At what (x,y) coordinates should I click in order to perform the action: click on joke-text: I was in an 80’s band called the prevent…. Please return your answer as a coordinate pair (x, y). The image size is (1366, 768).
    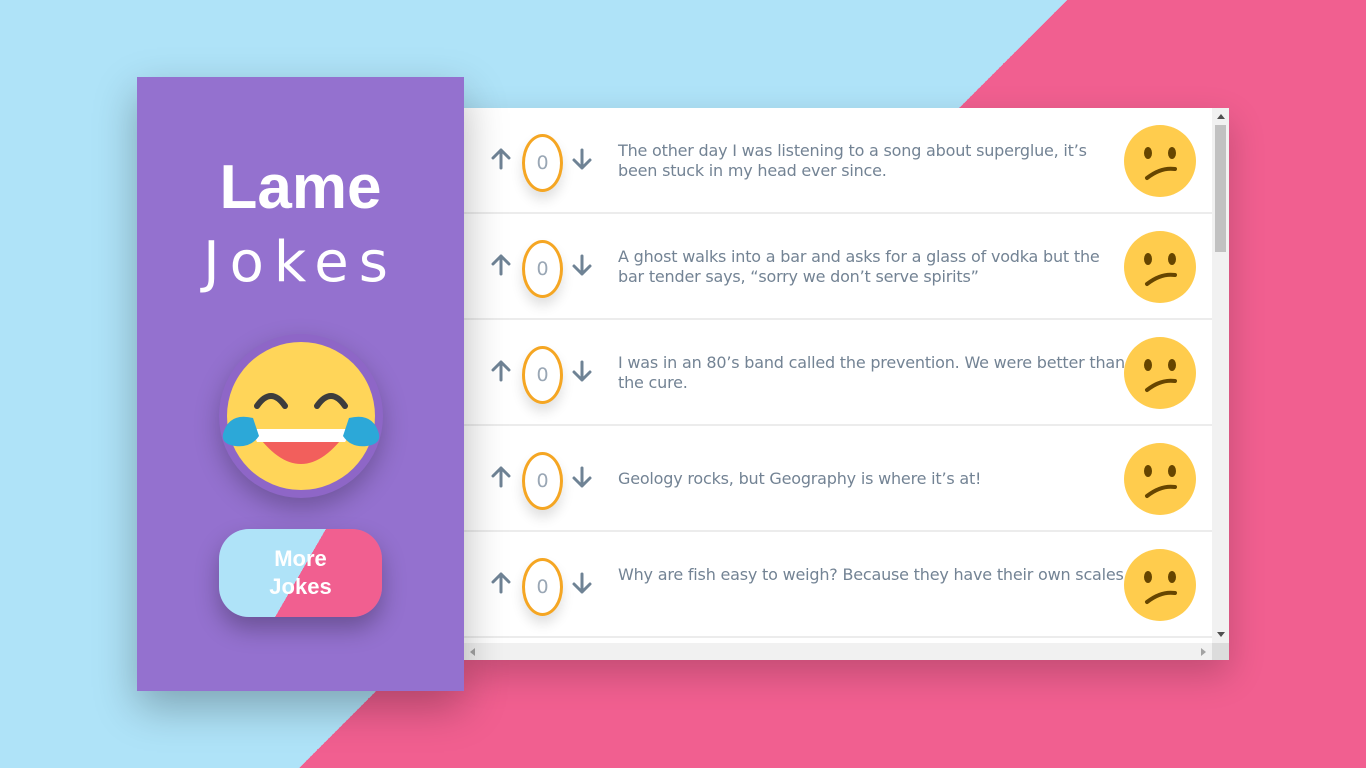
    Looking at the image, I should click on (871, 372).